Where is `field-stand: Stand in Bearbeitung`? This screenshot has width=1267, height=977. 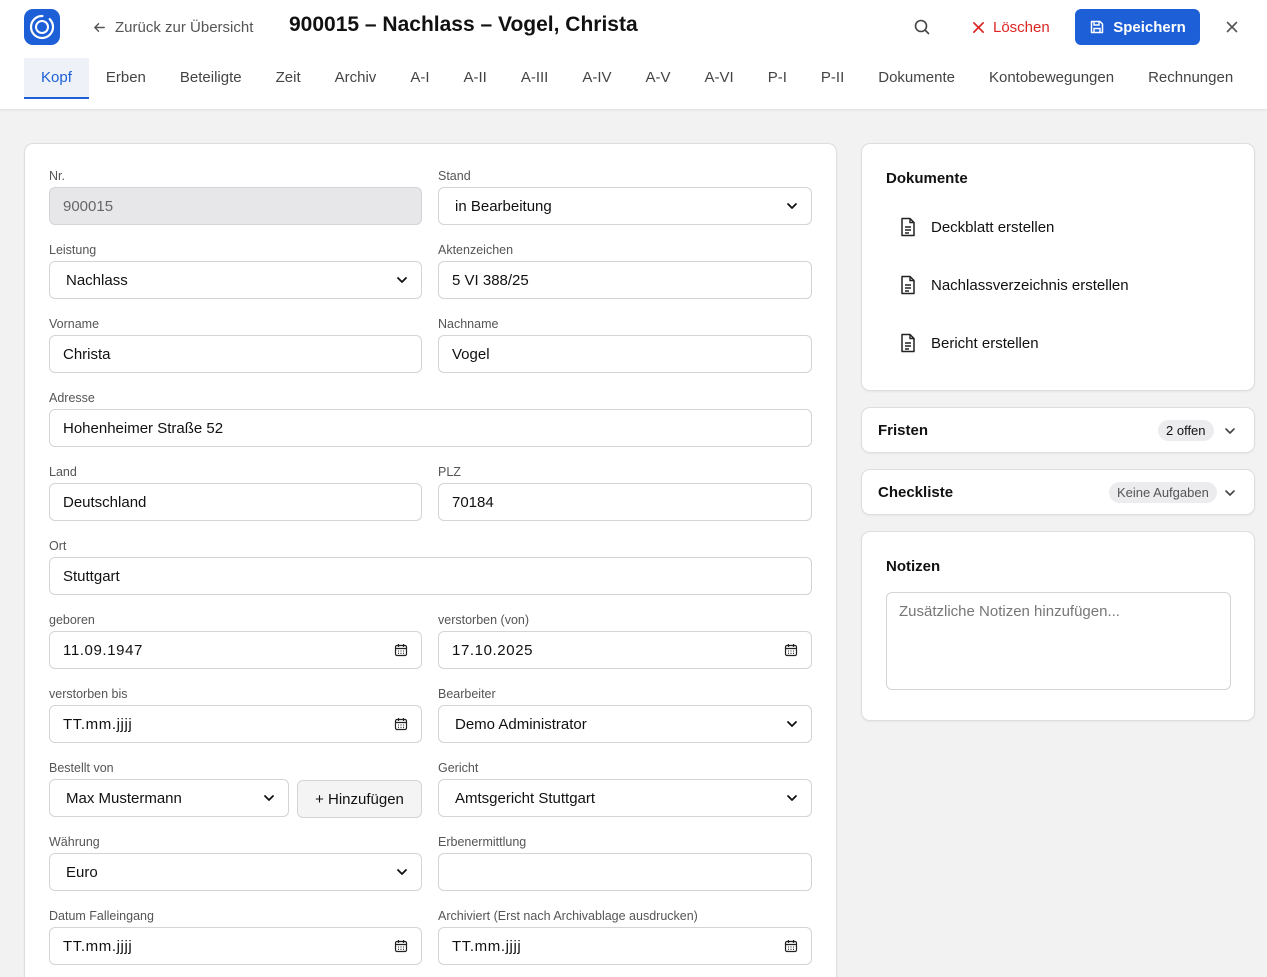
field-stand: Stand in Bearbeitung is located at coordinates (625, 197).